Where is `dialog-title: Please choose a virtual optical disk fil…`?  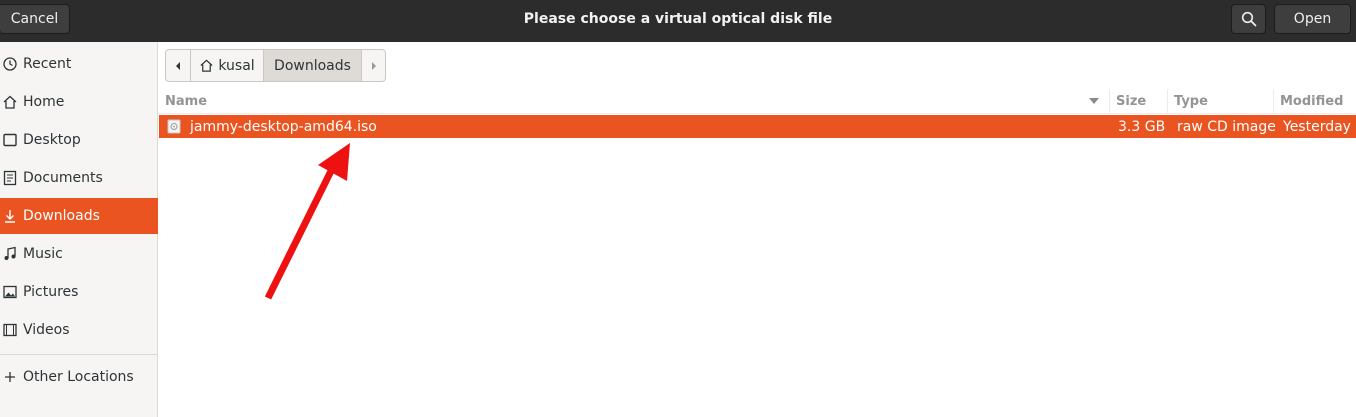 dialog-title: Please choose a virtual optical disk fil… is located at coordinates (678, 19).